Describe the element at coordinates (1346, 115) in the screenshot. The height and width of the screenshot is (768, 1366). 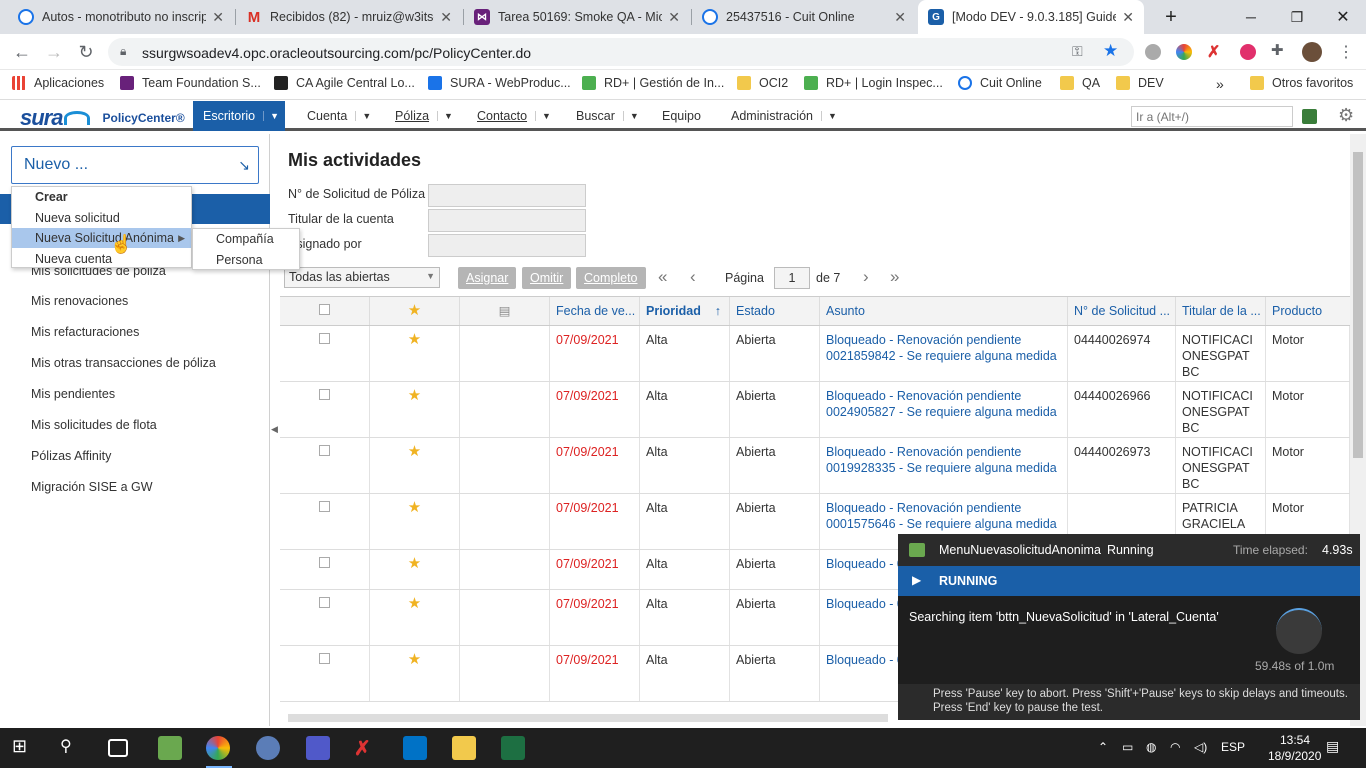
I see `gear-icon: ⚙` at that location.